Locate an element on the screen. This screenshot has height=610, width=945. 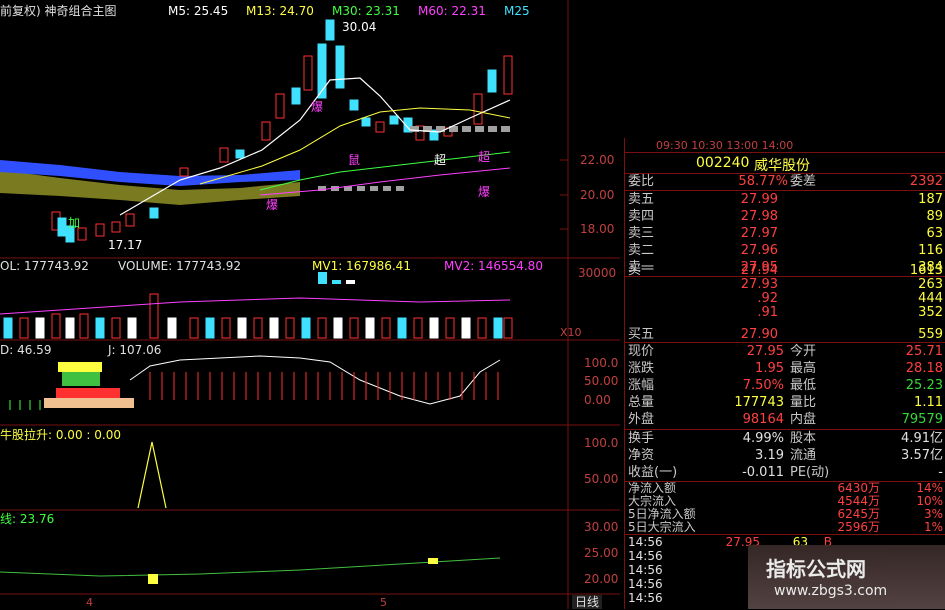
stat2-value-2: 4.91亿 is located at coordinates (922, 438).